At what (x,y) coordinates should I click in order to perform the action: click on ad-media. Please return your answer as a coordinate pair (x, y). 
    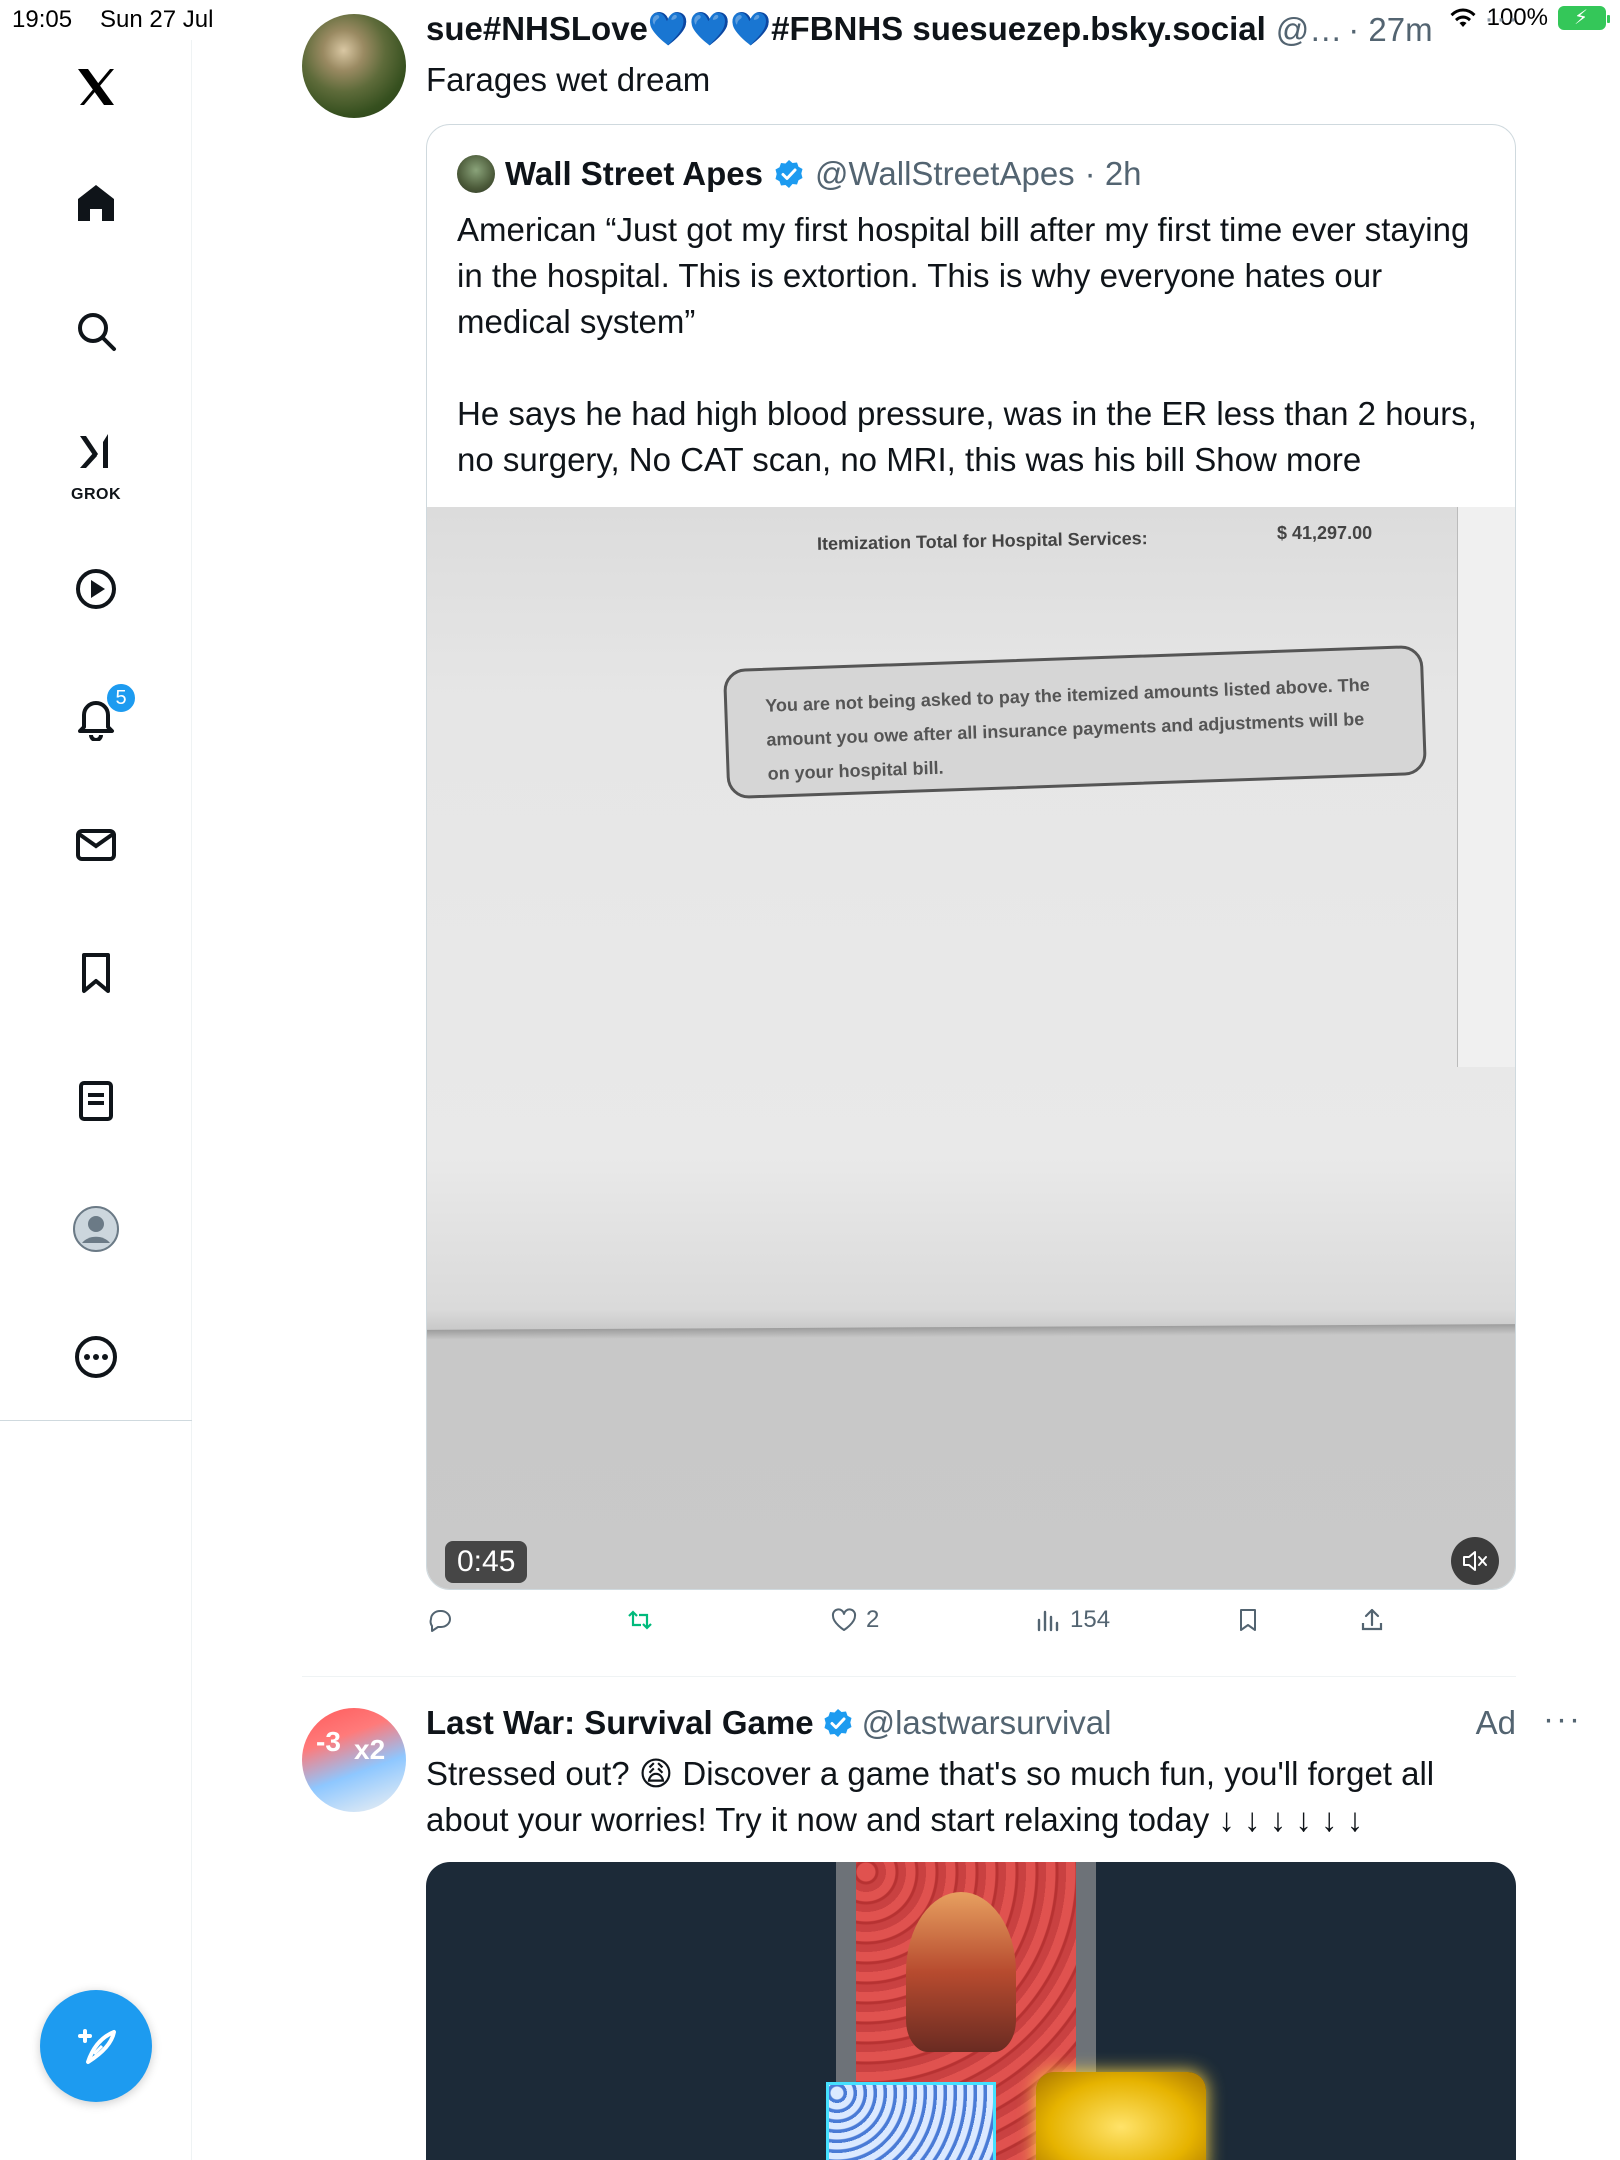
    Looking at the image, I should click on (971, 2011).